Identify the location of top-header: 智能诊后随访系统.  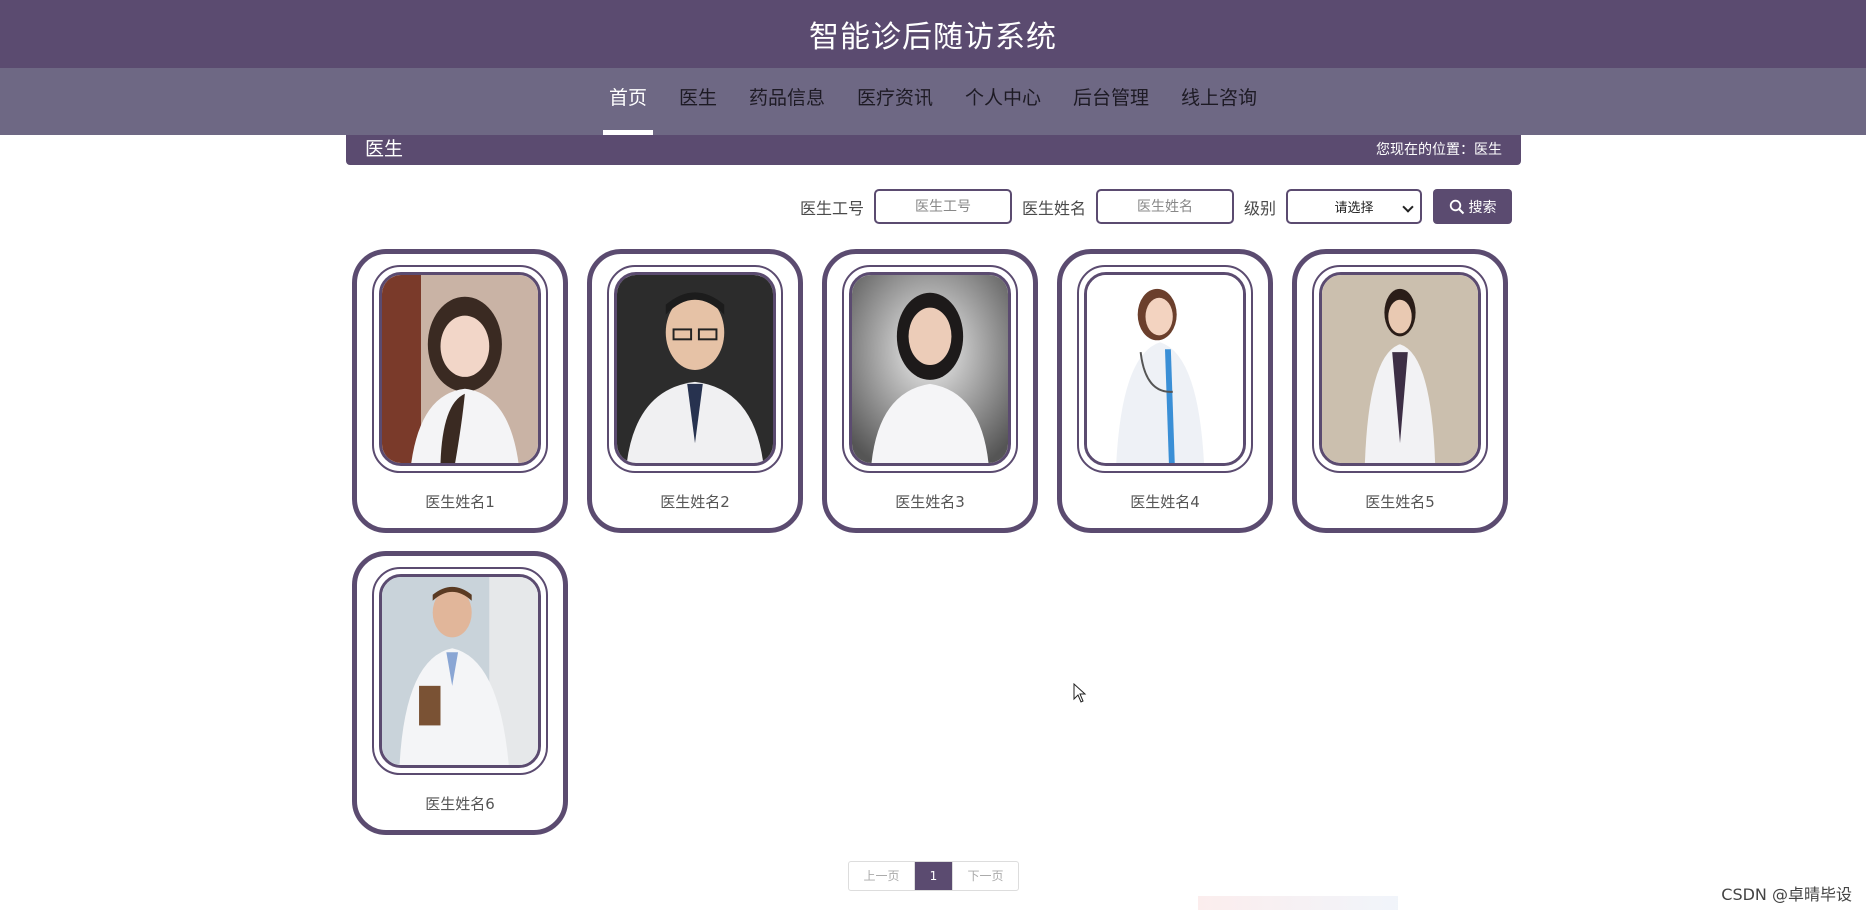
(933, 34).